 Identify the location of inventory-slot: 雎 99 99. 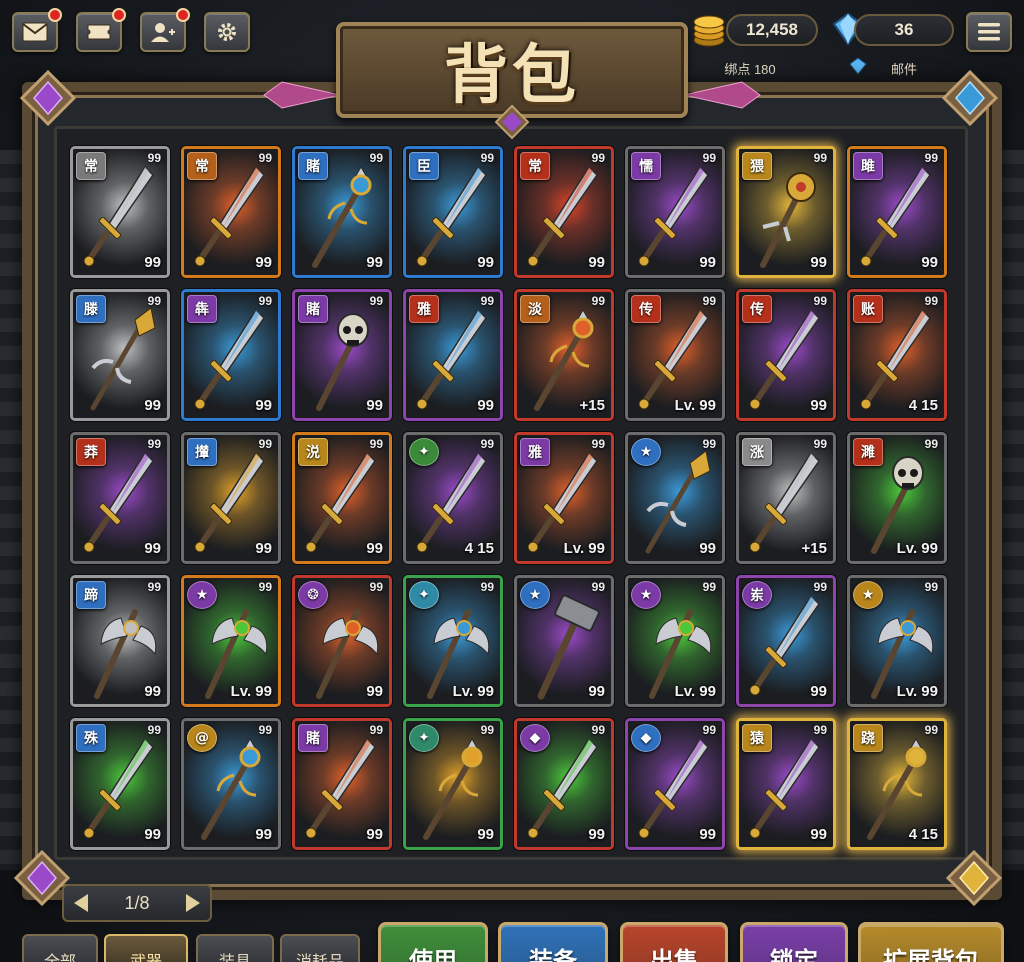
(897, 212).